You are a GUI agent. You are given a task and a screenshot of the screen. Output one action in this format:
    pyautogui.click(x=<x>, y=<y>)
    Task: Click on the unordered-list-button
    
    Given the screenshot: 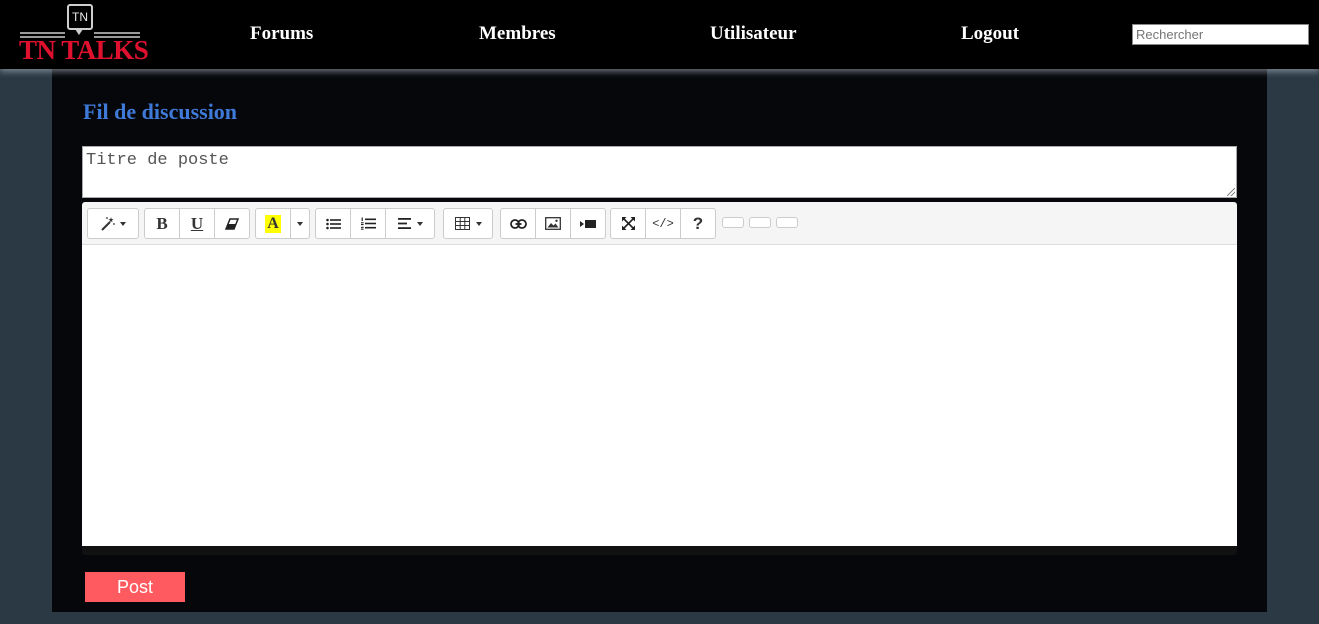 What is the action you would take?
    pyautogui.click(x=333, y=223)
    